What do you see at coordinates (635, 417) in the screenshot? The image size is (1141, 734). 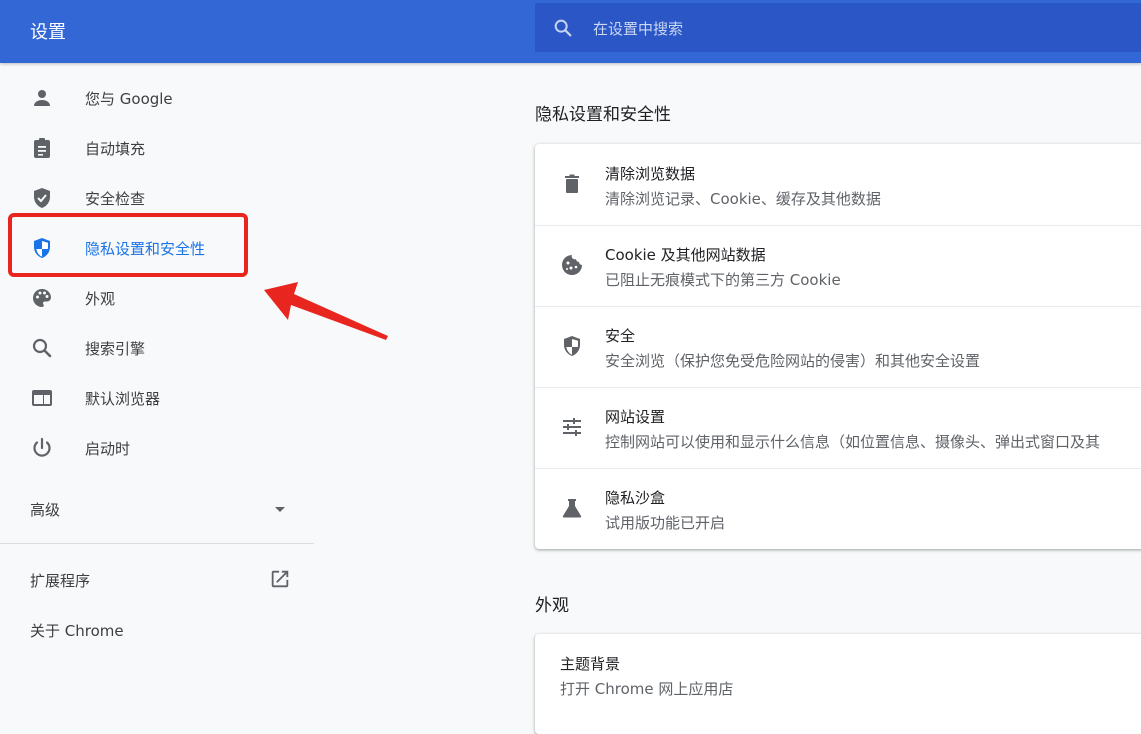 I see `row-title: 网站设置` at bounding box center [635, 417].